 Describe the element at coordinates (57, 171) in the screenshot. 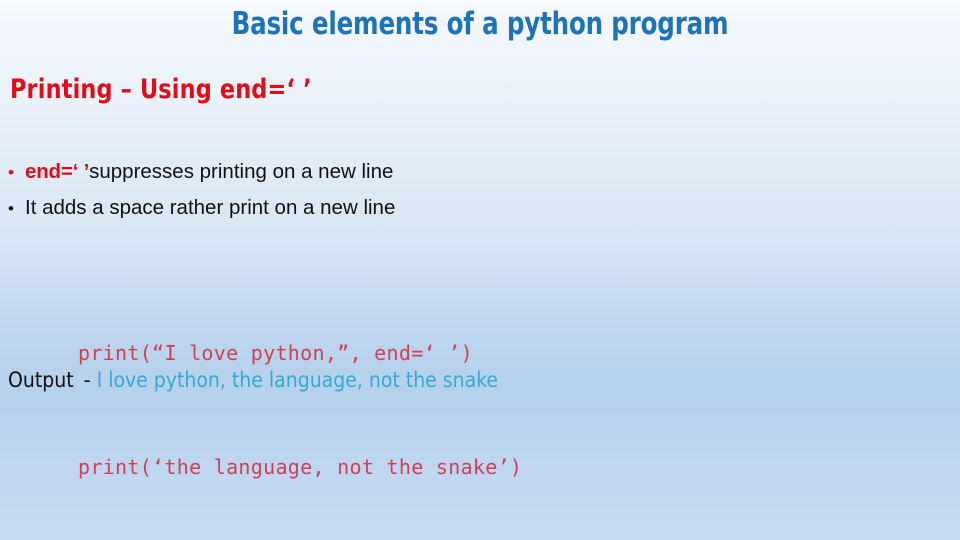

I see `bullet-inline-code: end=‘ ’` at that location.